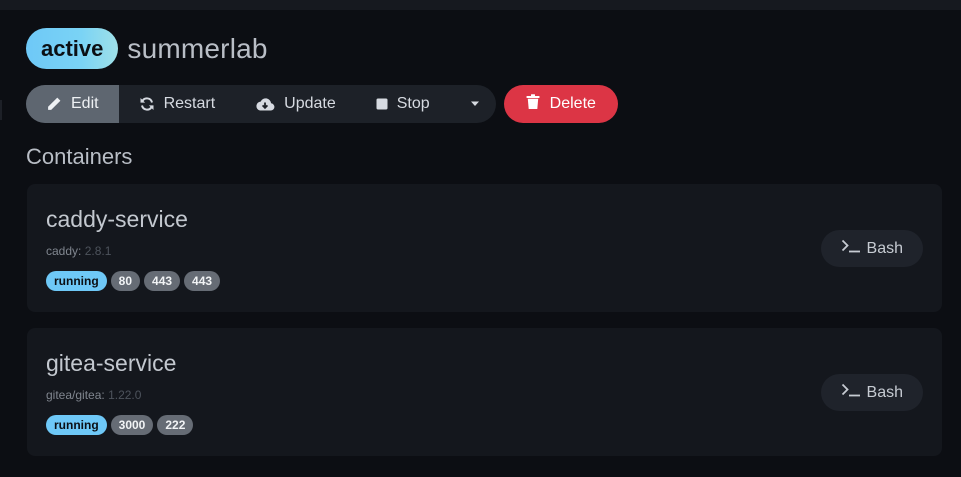 This screenshot has height=477, width=961. I want to click on container-badges: running 3000 222, so click(120, 425).